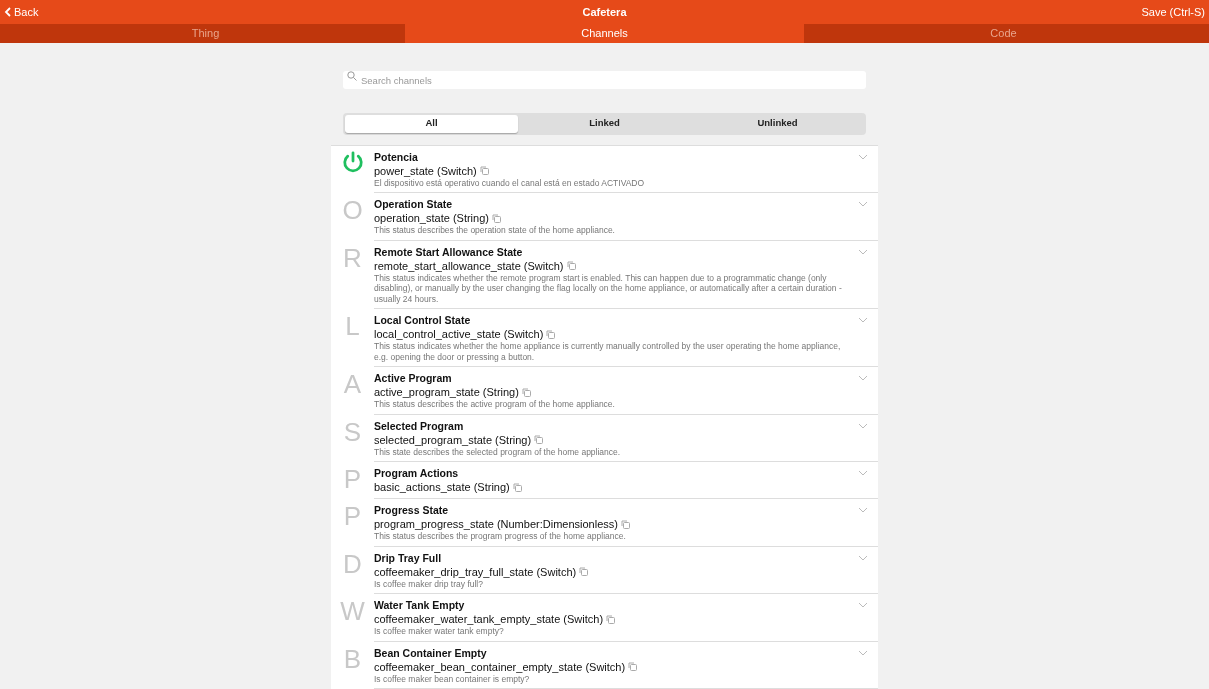 This screenshot has height=689, width=1209. I want to click on chevron-left-icon, so click(8, 12).